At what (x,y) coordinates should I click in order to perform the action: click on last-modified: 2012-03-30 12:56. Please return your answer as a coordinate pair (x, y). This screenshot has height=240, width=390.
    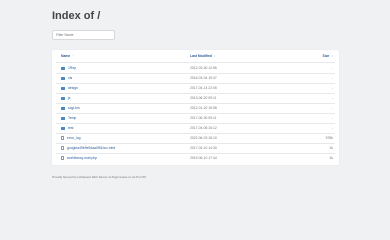
    Looking at the image, I should click on (203, 68).